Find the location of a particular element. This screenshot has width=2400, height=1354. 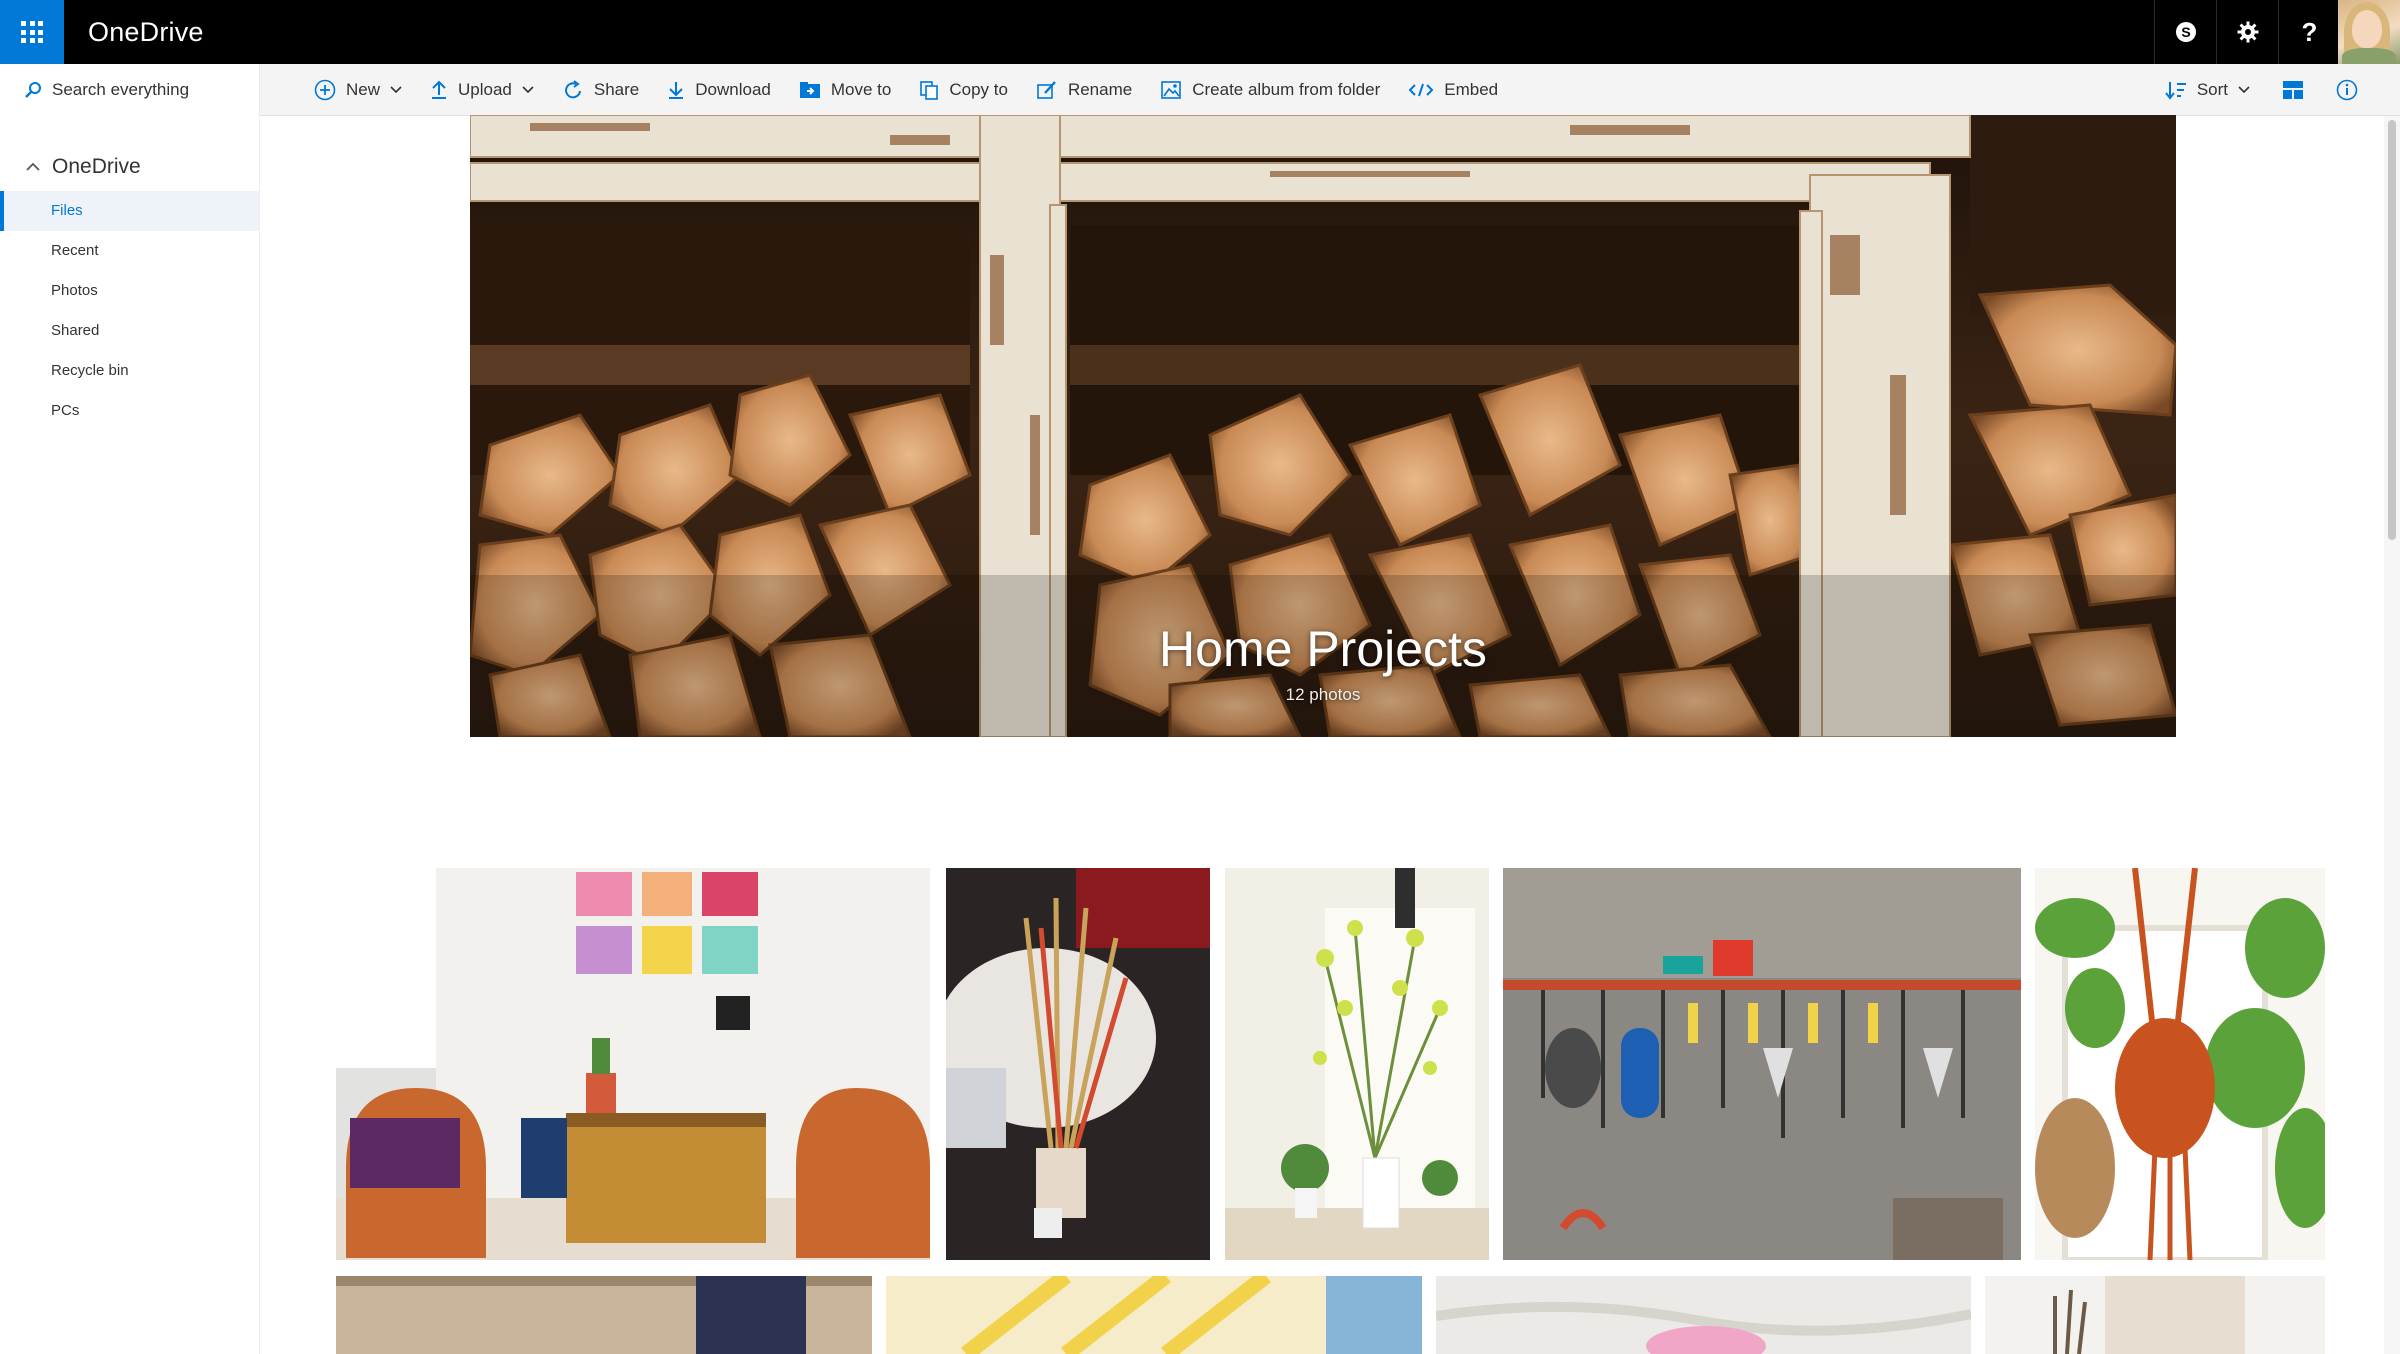

search-placeholder: Search everything is located at coordinates (121, 89).